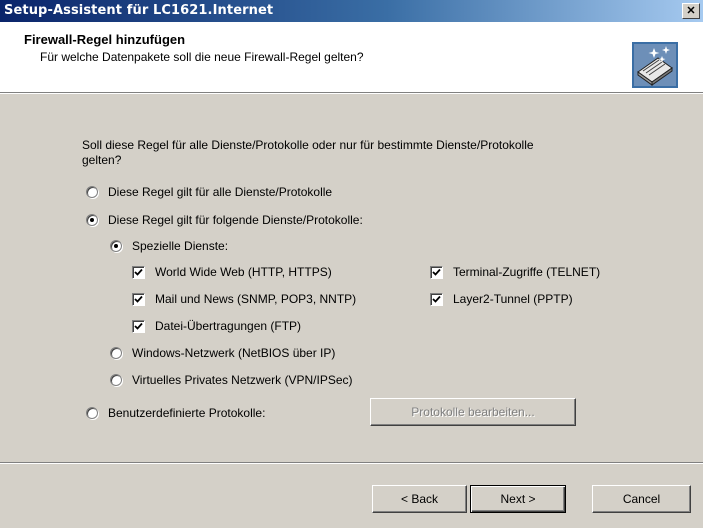  I want to click on header-separator, so click(351, 93).